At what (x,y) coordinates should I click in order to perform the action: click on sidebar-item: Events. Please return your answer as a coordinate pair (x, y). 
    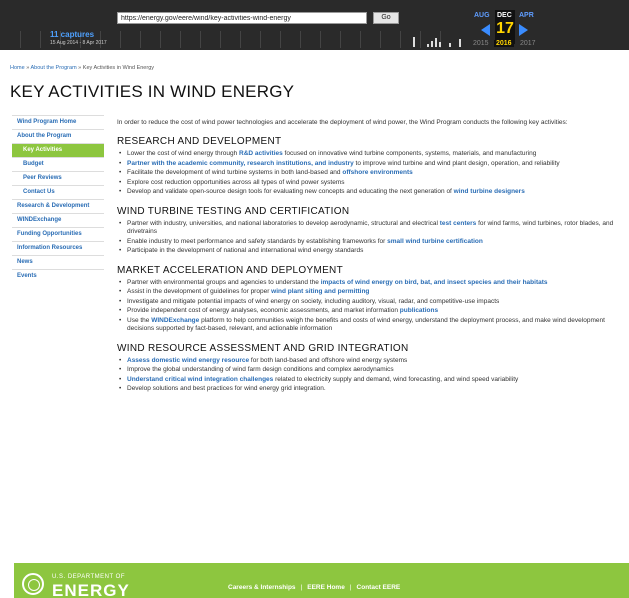
    Looking at the image, I should click on (58, 276).